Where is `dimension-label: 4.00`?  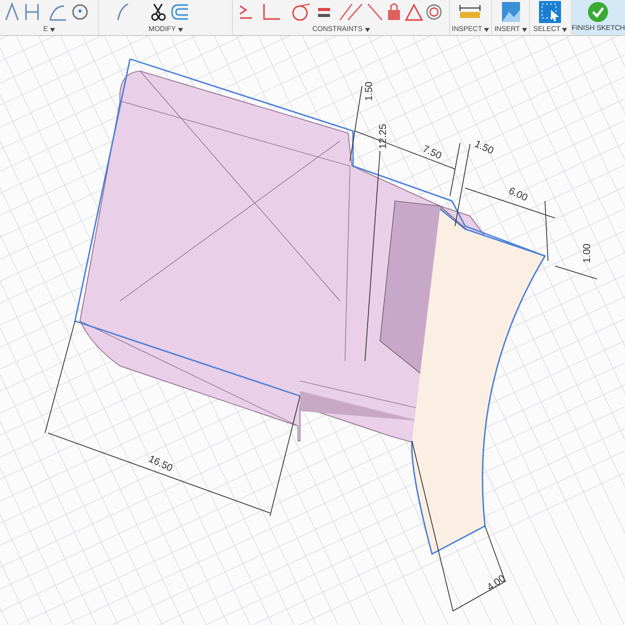
dimension-label: 4.00 is located at coordinates (496, 583).